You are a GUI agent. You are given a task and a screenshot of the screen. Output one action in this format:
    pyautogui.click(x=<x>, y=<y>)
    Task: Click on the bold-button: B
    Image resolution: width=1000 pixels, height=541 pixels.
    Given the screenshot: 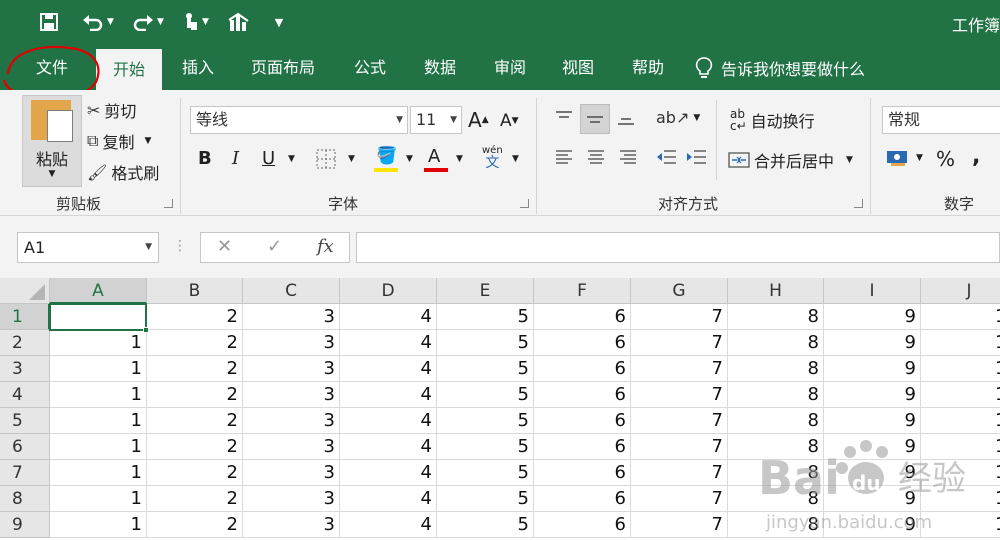 What is the action you would take?
    pyautogui.click(x=205, y=158)
    